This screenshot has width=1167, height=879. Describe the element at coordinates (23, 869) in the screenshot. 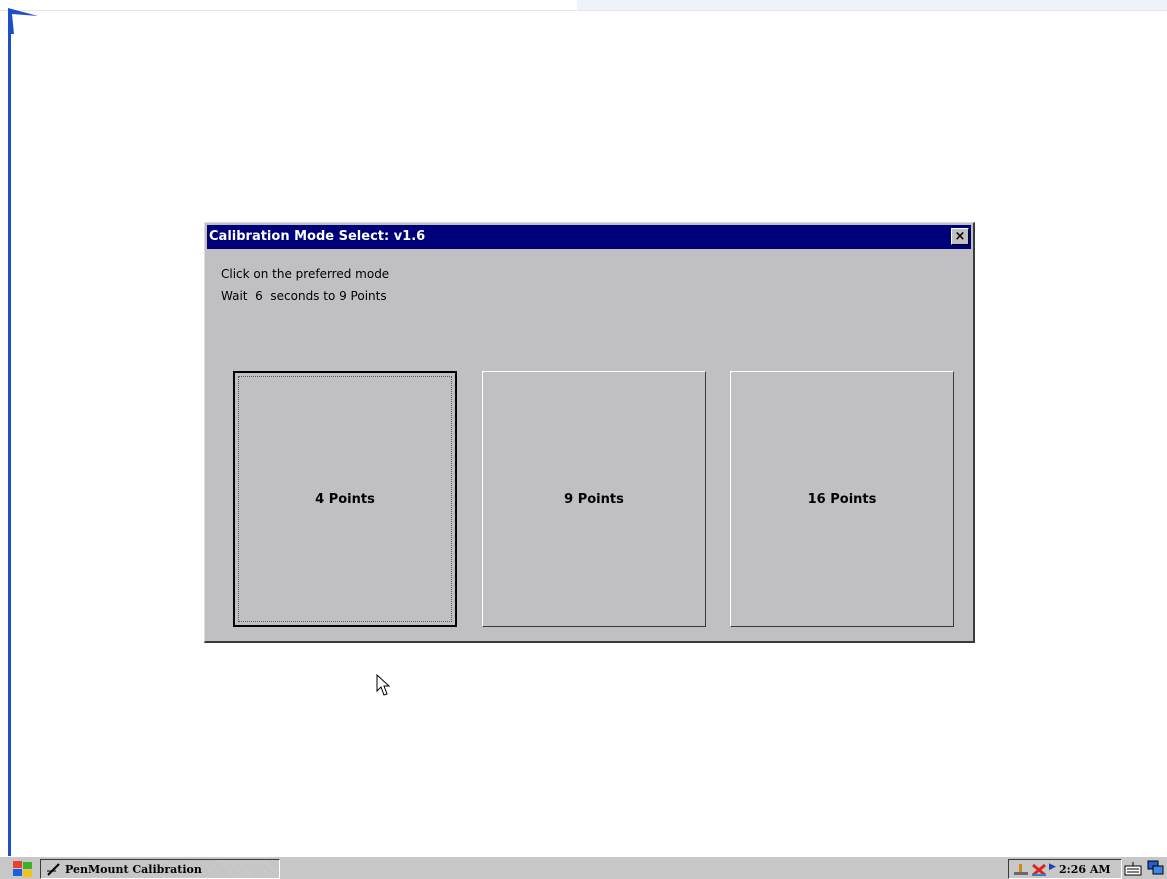

I see `windows-flag-icon` at that location.